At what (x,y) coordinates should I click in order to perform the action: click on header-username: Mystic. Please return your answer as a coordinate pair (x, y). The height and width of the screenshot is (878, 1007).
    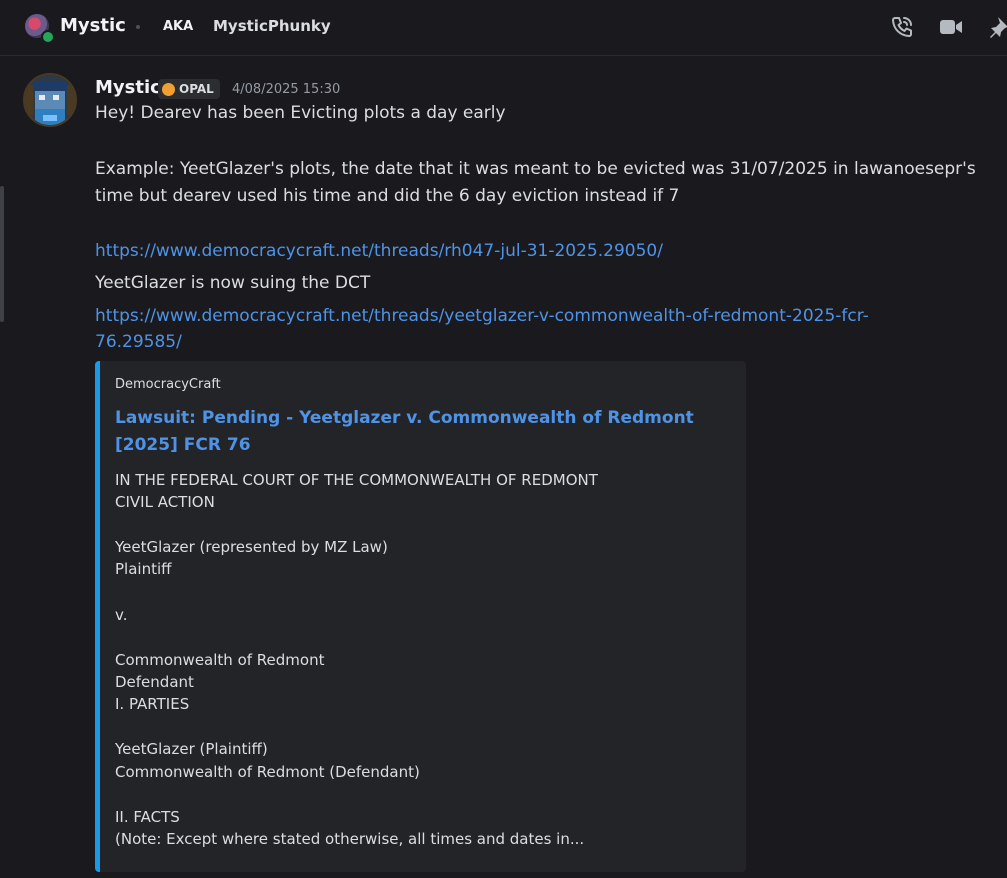
    Looking at the image, I should click on (93, 25).